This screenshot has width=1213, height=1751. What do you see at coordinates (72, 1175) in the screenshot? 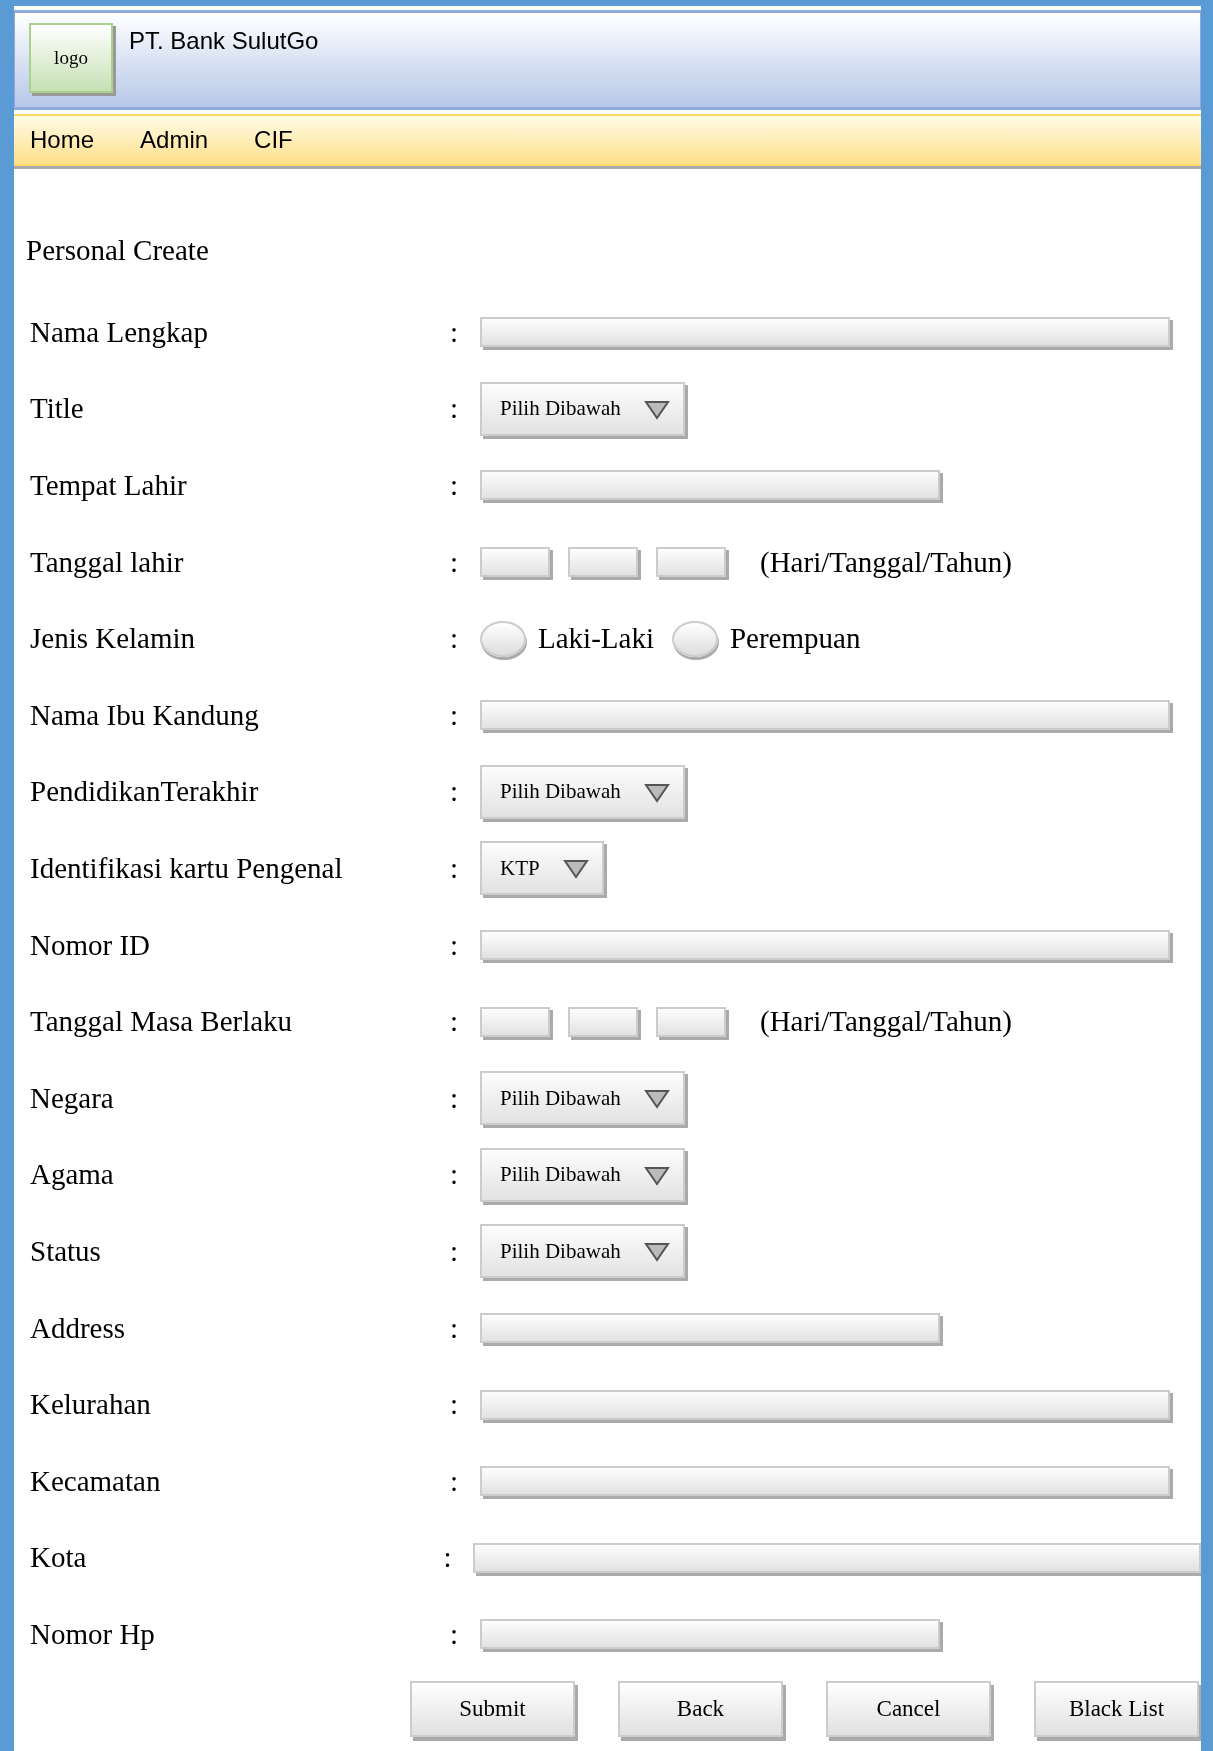
I see `field-label: Agama` at bounding box center [72, 1175].